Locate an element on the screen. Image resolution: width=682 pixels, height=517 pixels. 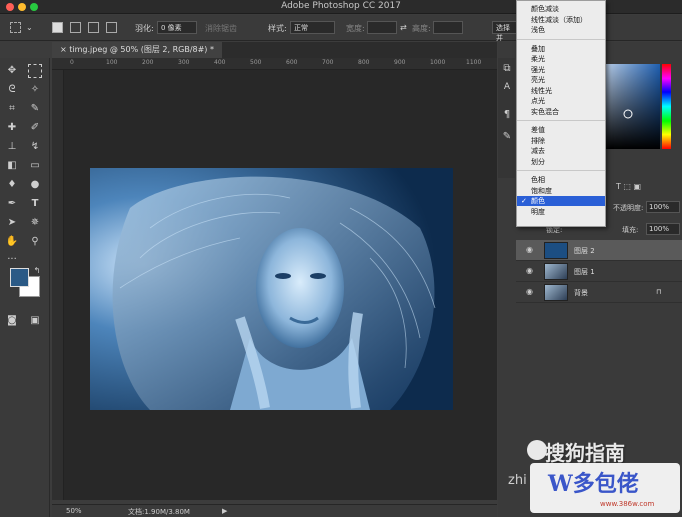
swap-icon: ⇄ is located at coordinates (403, 27).